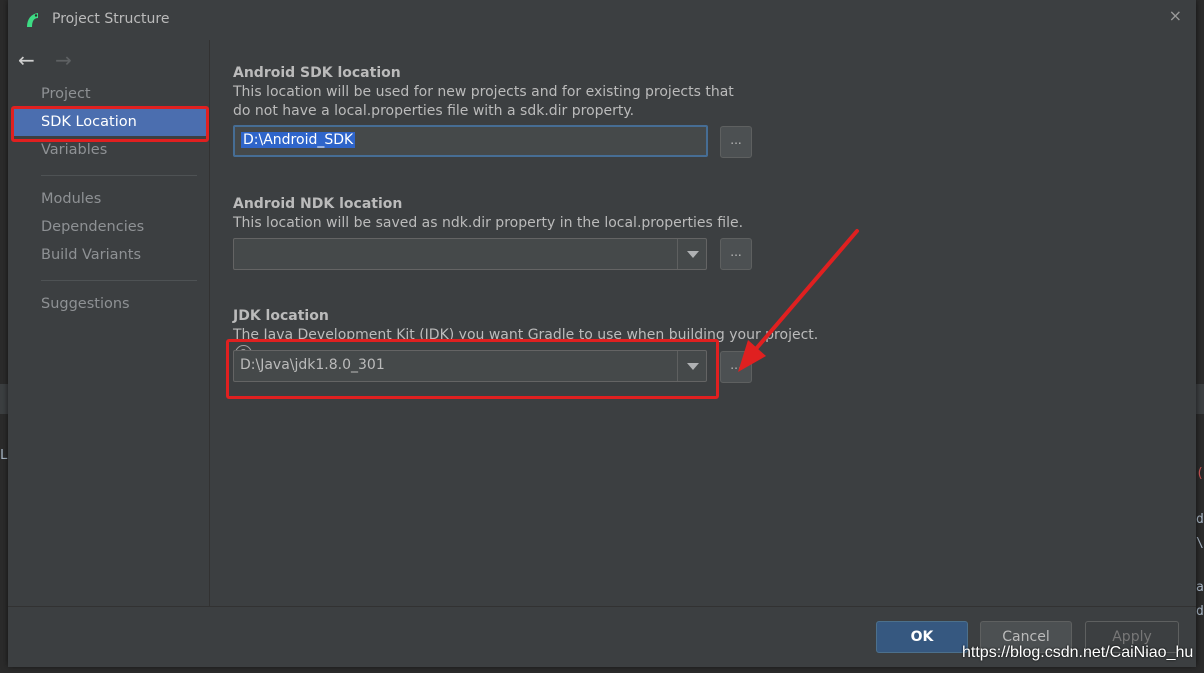  What do you see at coordinates (677, 254) in the screenshot?
I see `combo-divider` at bounding box center [677, 254].